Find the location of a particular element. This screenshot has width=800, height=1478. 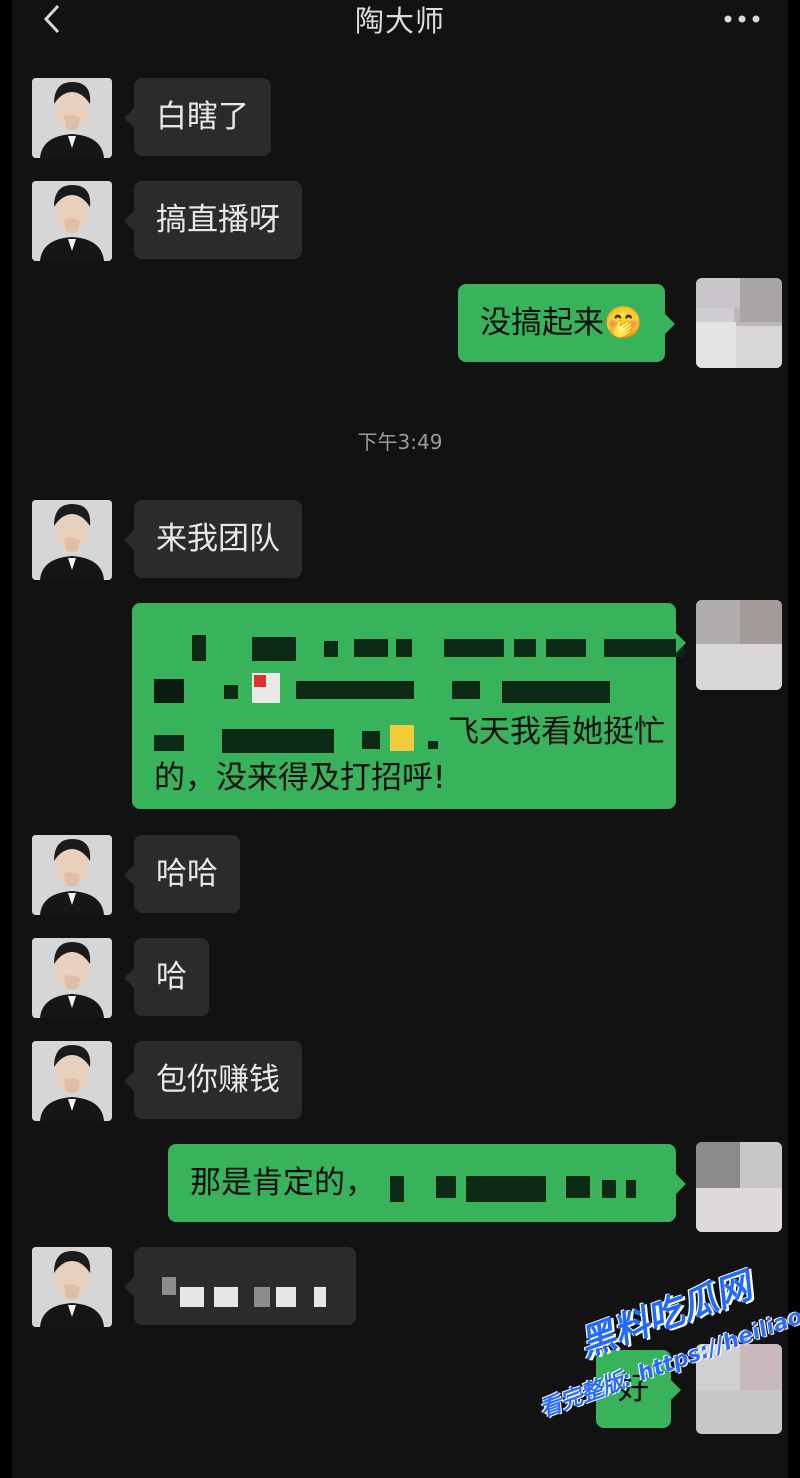

message-text: 哈哈 is located at coordinates (187, 874).